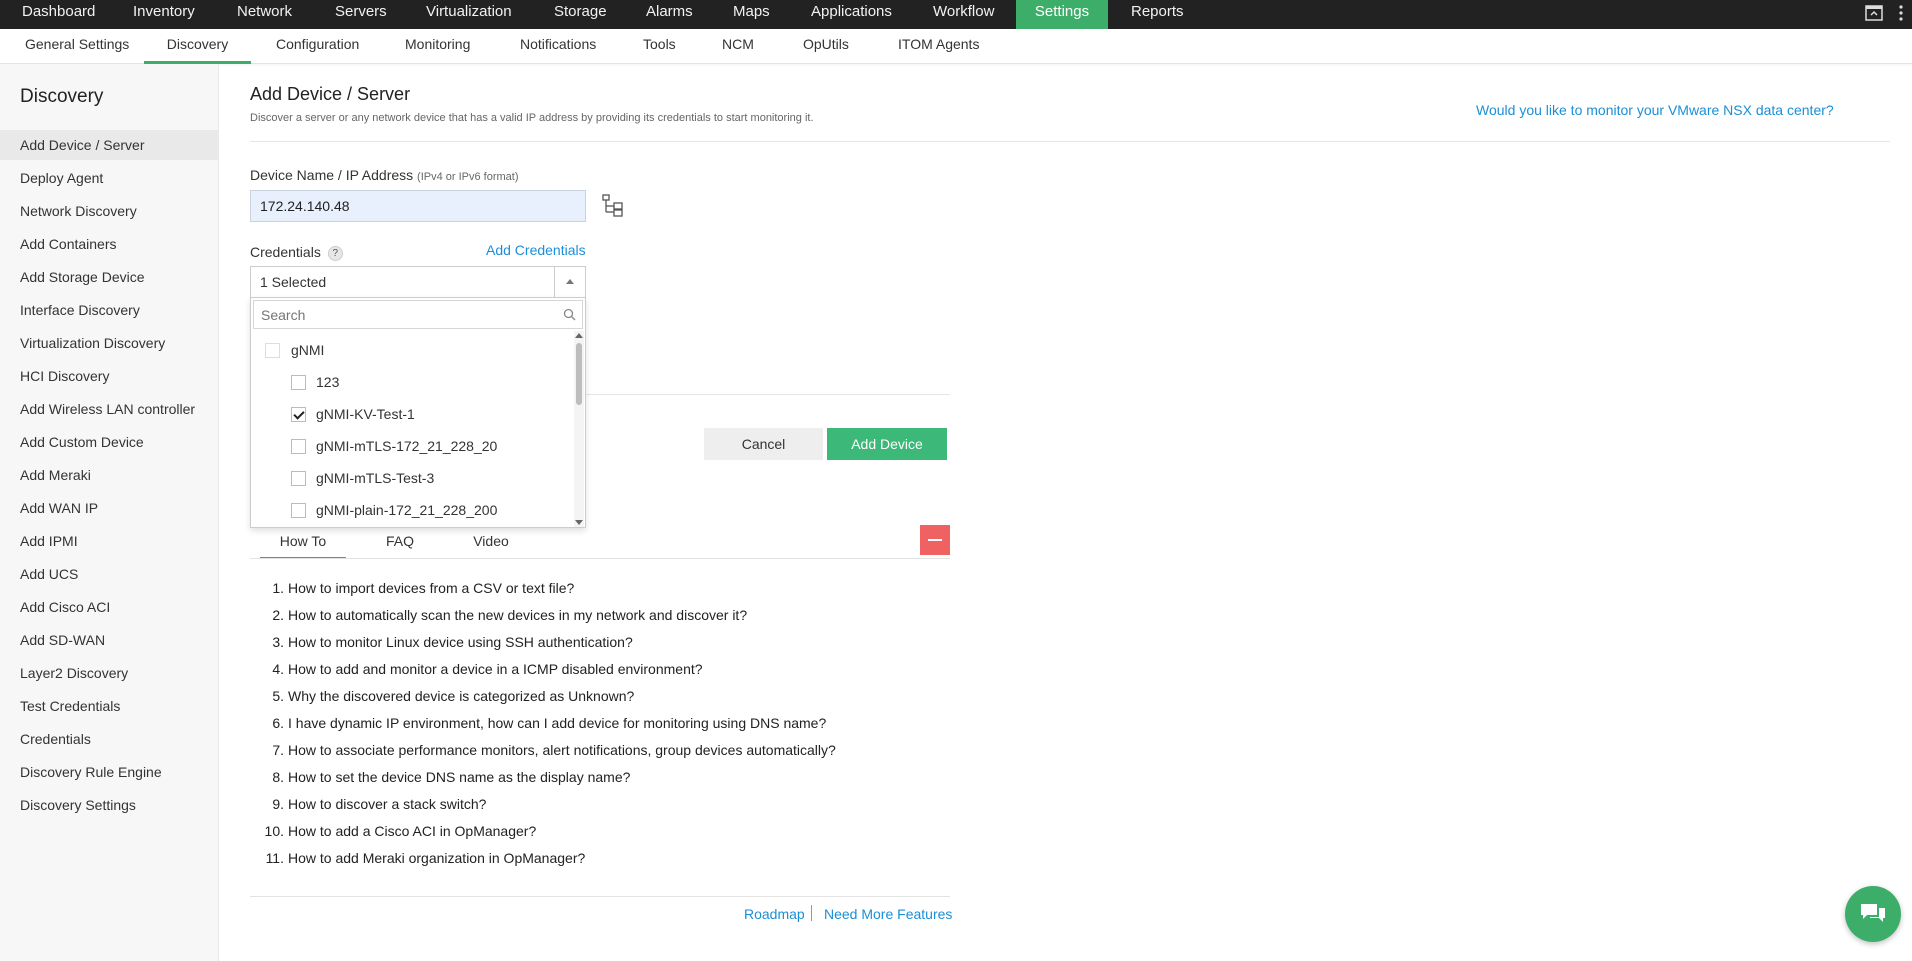  I want to click on topnav-servers: Servers, so click(361, 14).